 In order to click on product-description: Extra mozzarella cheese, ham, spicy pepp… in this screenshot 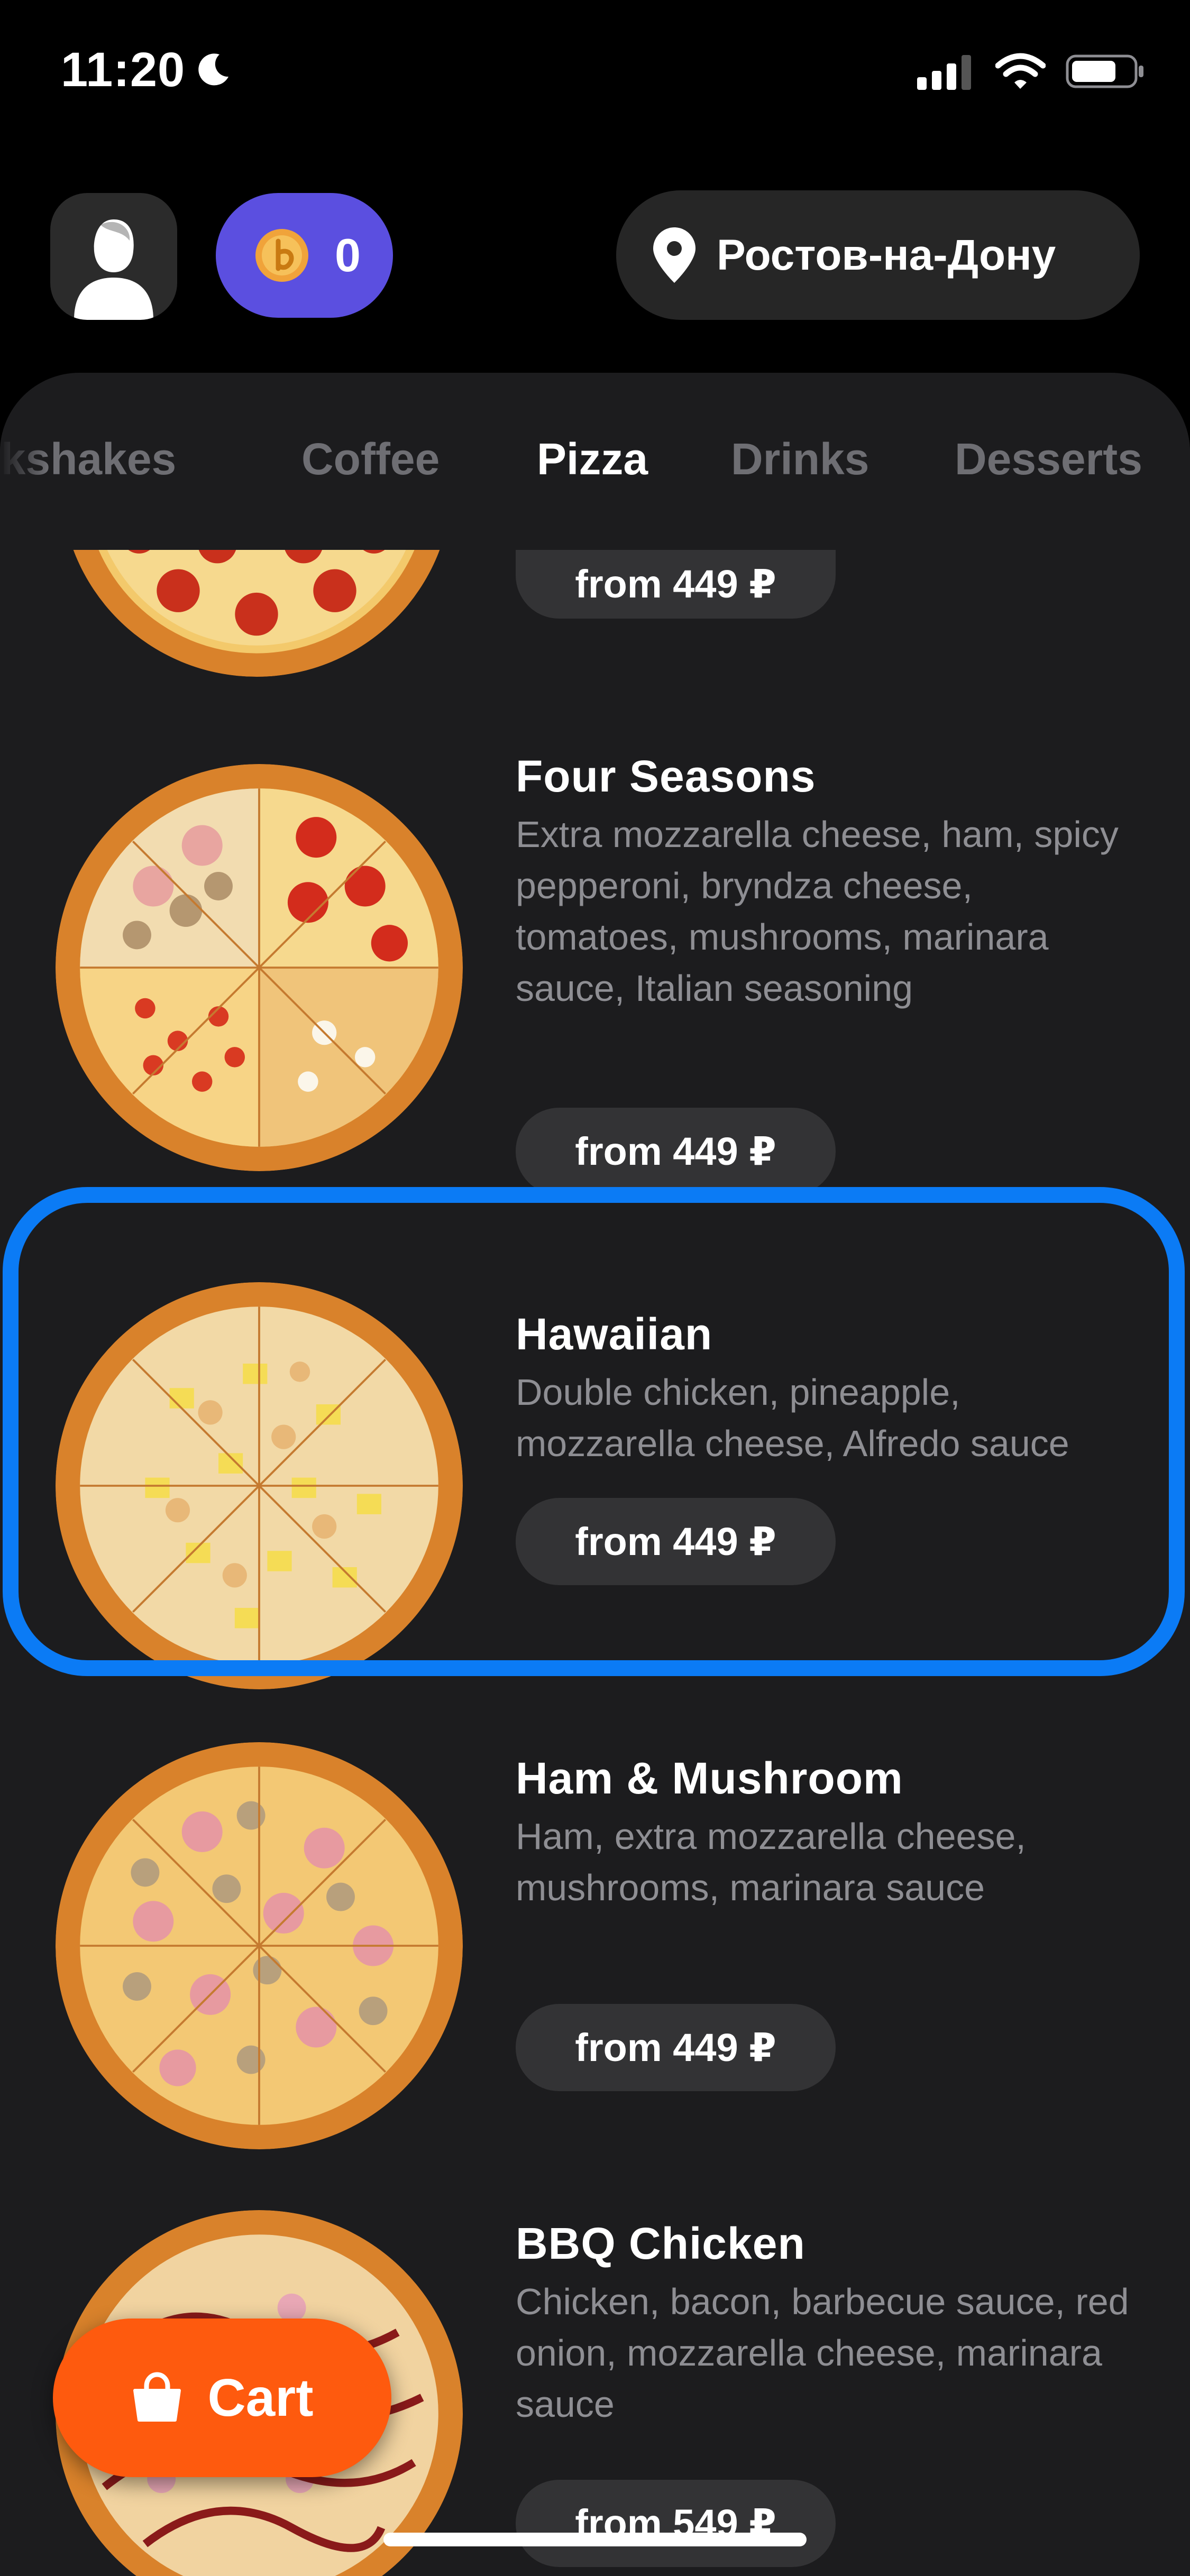, I will do `click(817, 911)`.